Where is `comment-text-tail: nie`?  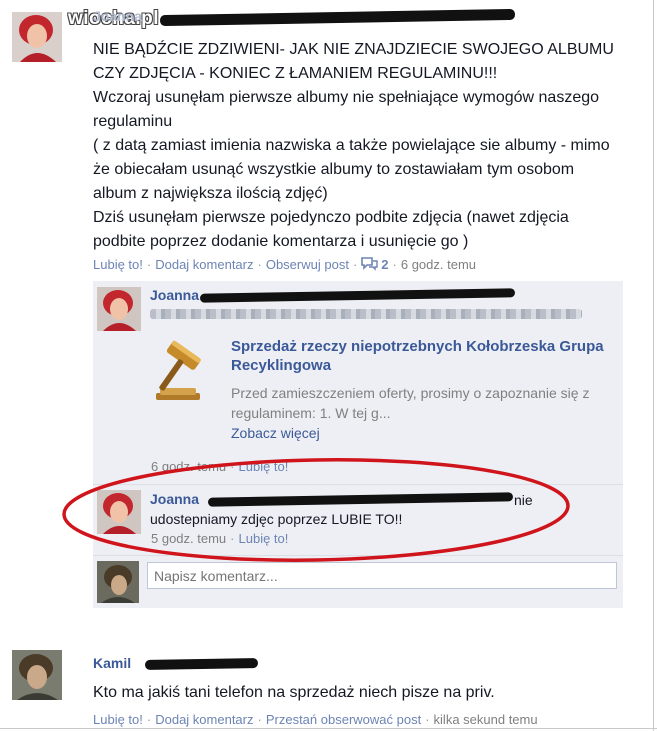 comment-text-tail: nie is located at coordinates (523, 500).